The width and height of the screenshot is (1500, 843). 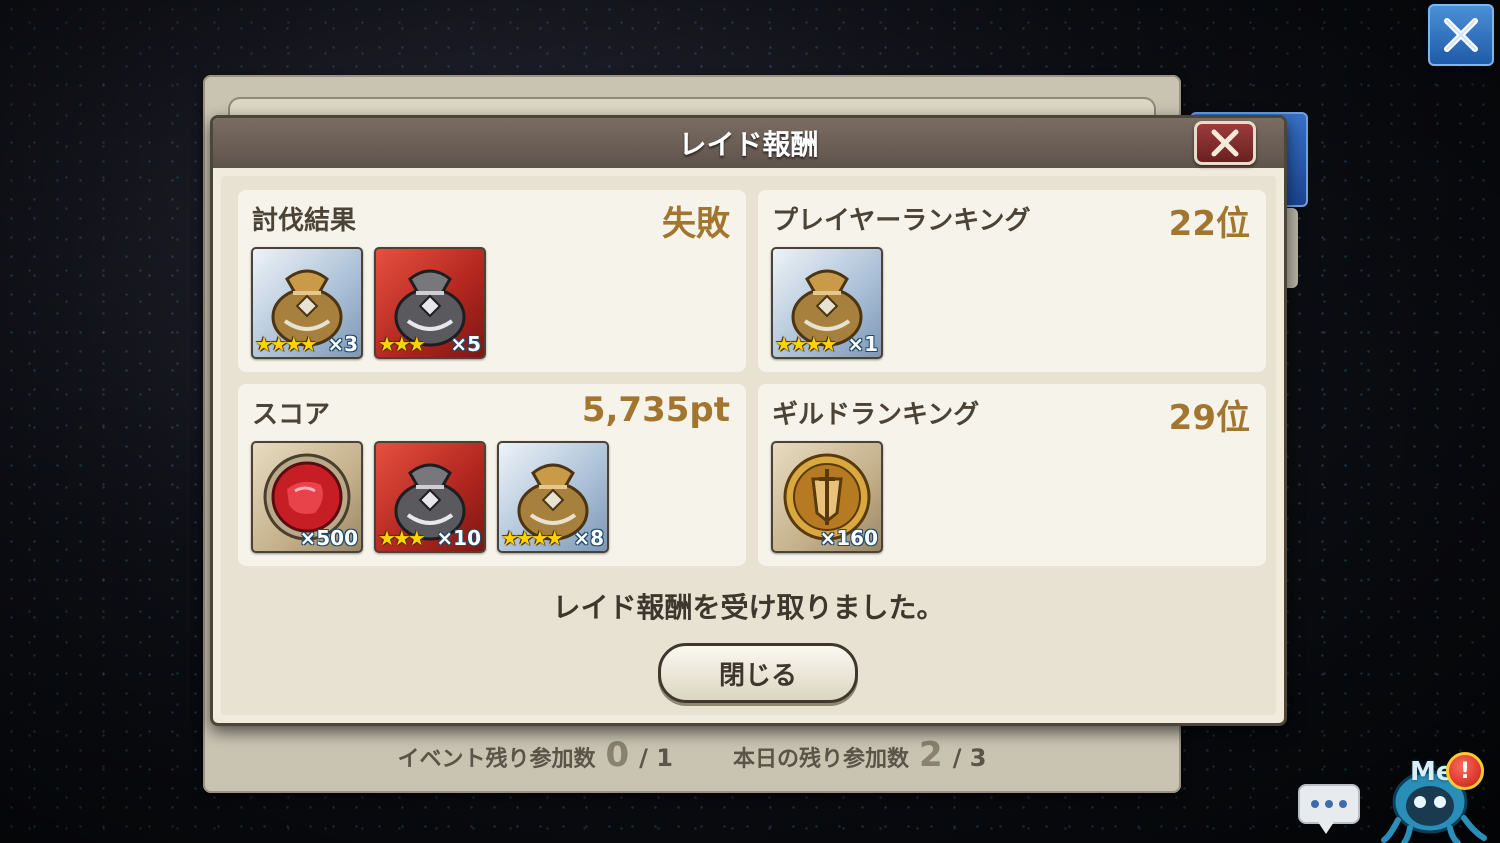 What do you see at coordinates (617, 755) in the screenshot?
I see `event-remaining-current: 0` at bounding box center [617, 755].